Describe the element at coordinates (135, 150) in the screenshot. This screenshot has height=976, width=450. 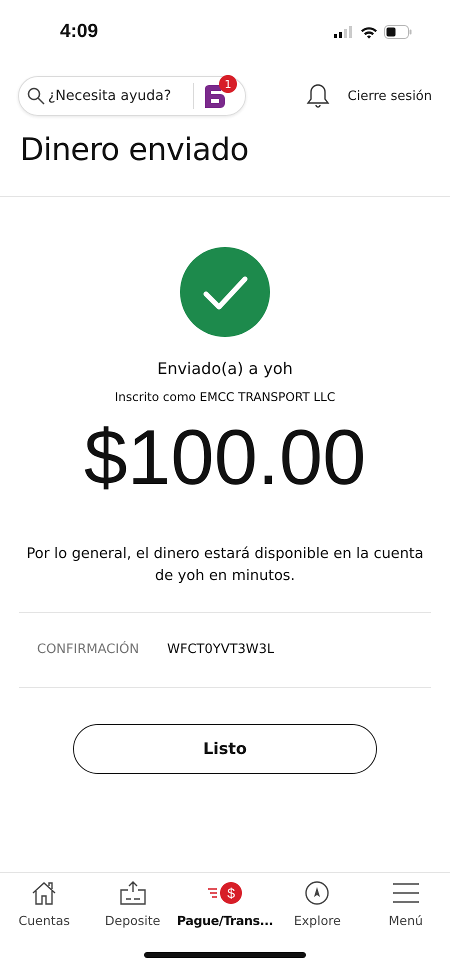
I see `page-title: Dinero enviado` at that location.